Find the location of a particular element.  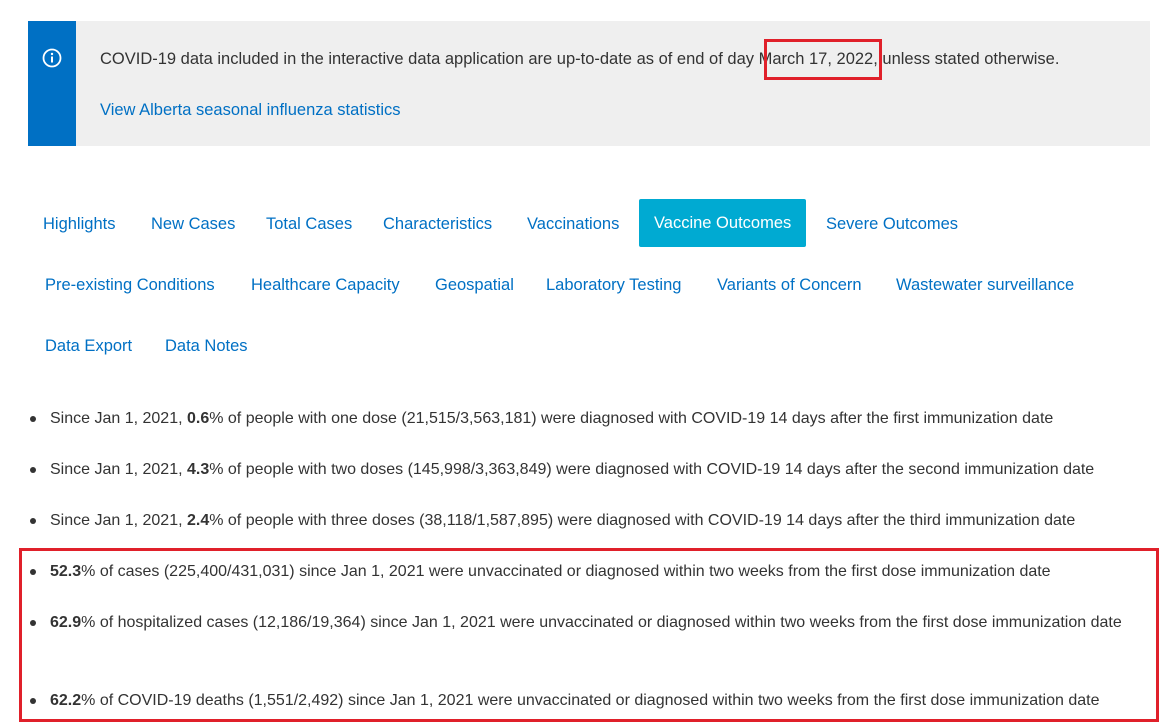

tab-highlights: Highlights is located at coordinates (79, 224).